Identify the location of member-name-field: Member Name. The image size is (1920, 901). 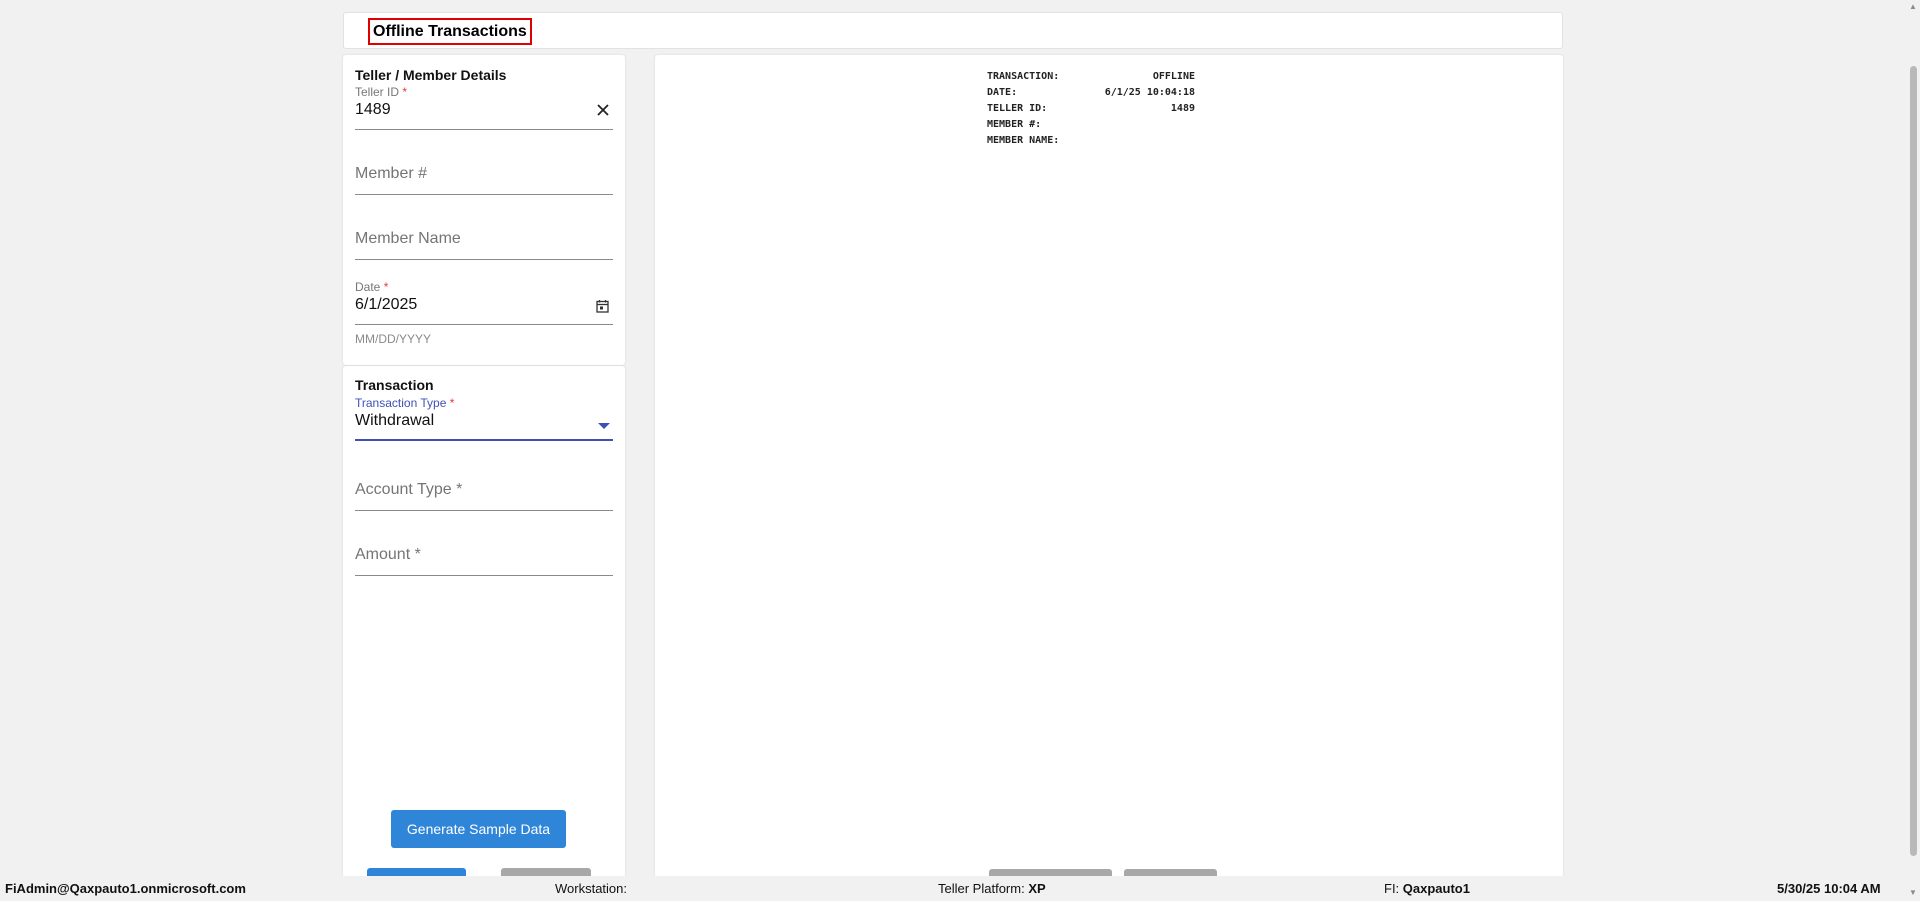
(484, 250).